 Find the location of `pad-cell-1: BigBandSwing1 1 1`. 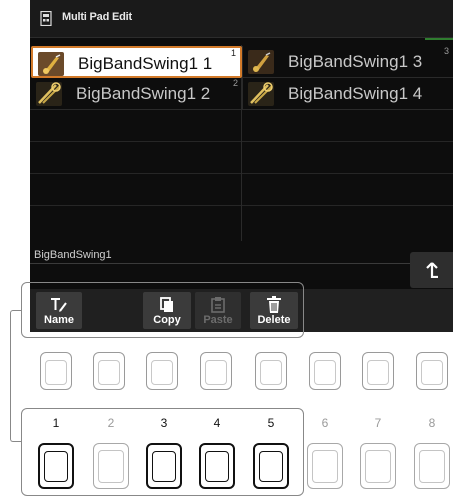

pad-cell-1: BigBandSwing1 1 1 is located at coordinates (136, 62).